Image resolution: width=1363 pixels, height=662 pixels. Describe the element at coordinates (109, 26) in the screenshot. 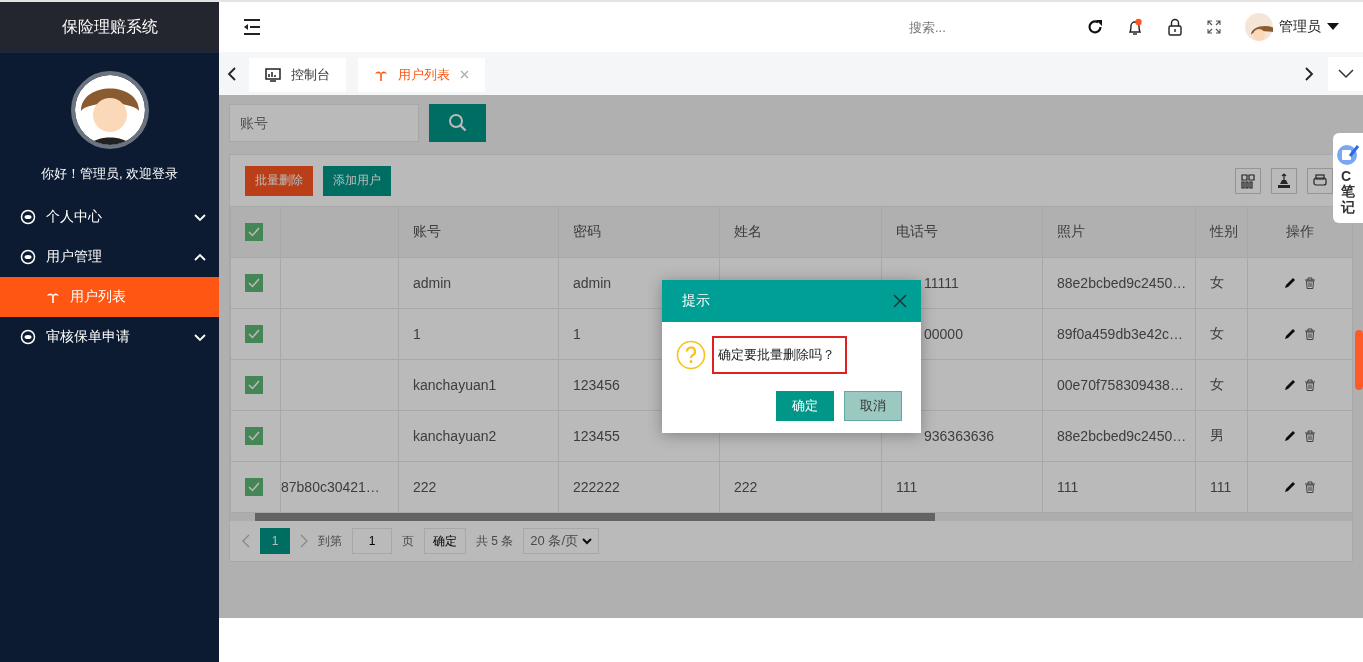

I see `app-title: 保险理赔系统` at that location.